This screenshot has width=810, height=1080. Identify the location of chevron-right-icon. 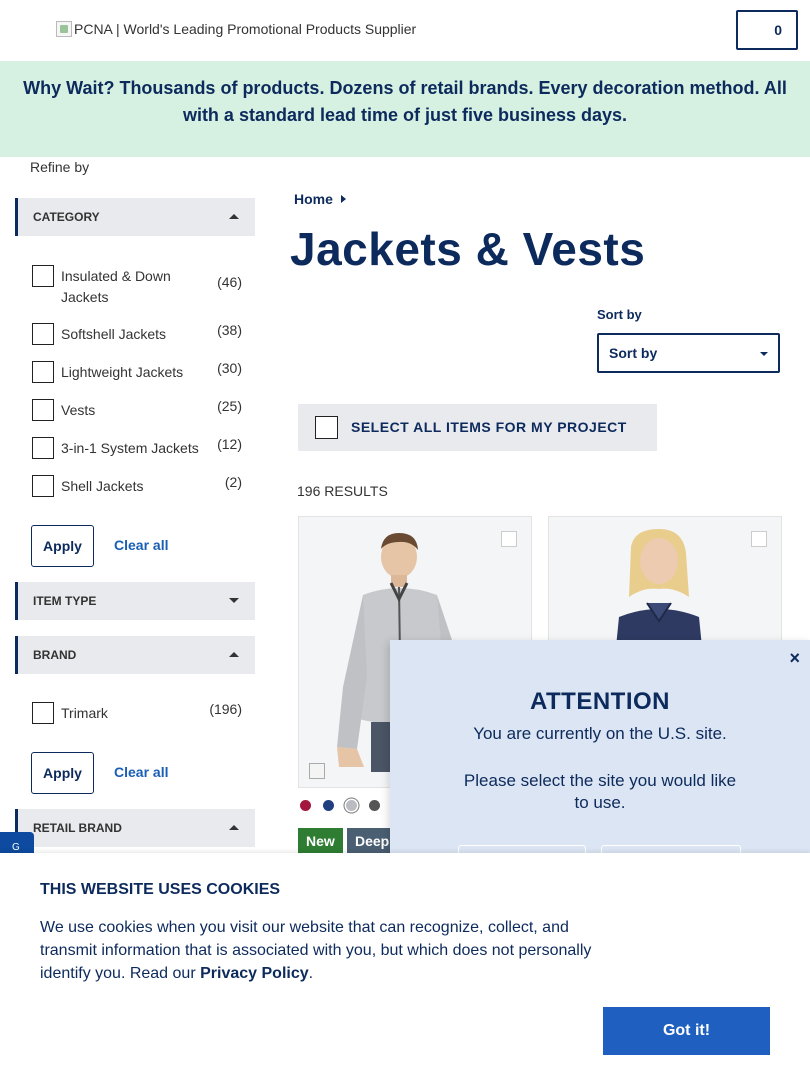
(343, 199).